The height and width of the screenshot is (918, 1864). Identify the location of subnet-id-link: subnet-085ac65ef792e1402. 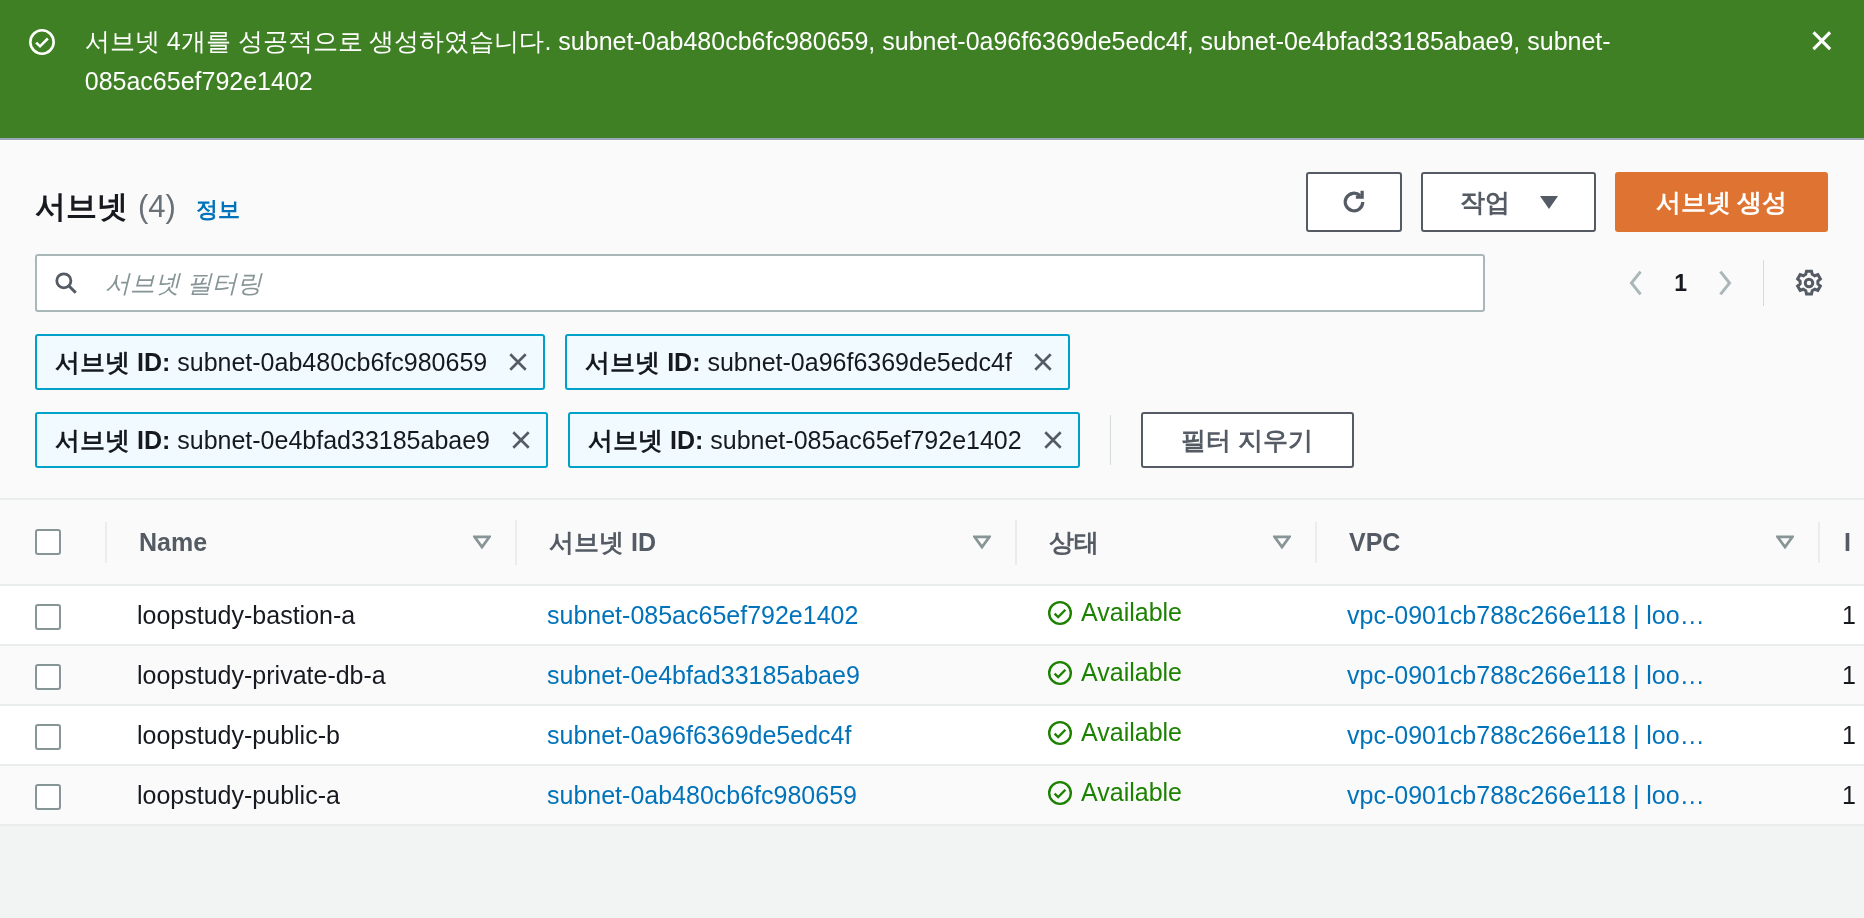
(703, 614).